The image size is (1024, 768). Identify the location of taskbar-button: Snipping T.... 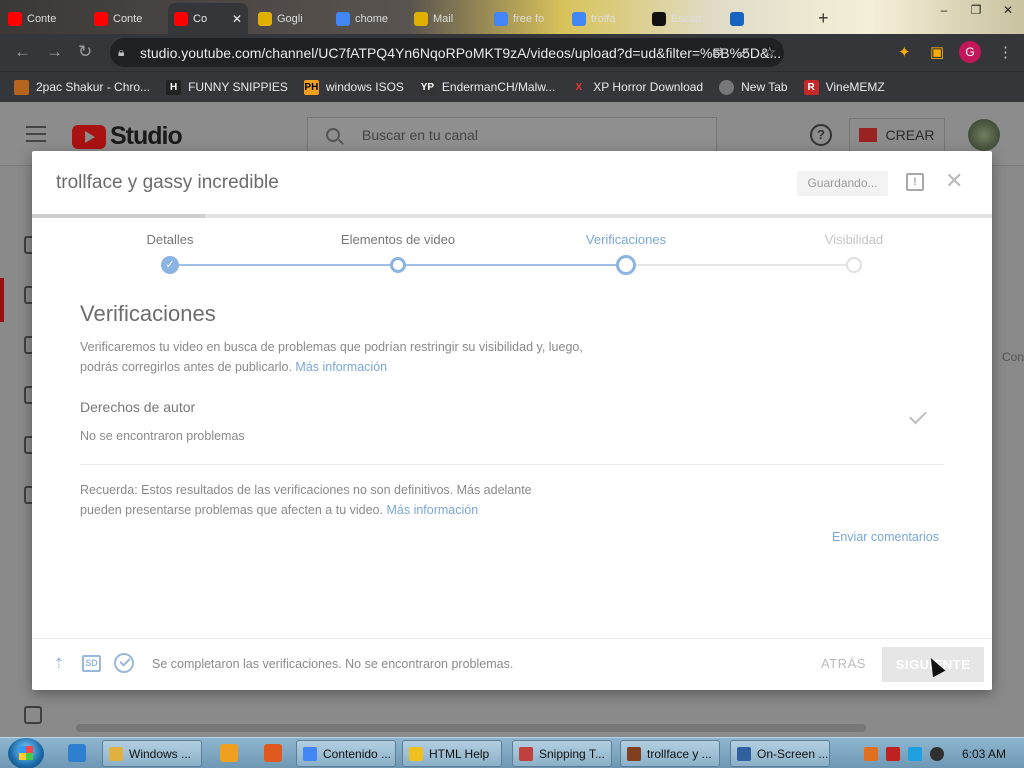
(562, 753).